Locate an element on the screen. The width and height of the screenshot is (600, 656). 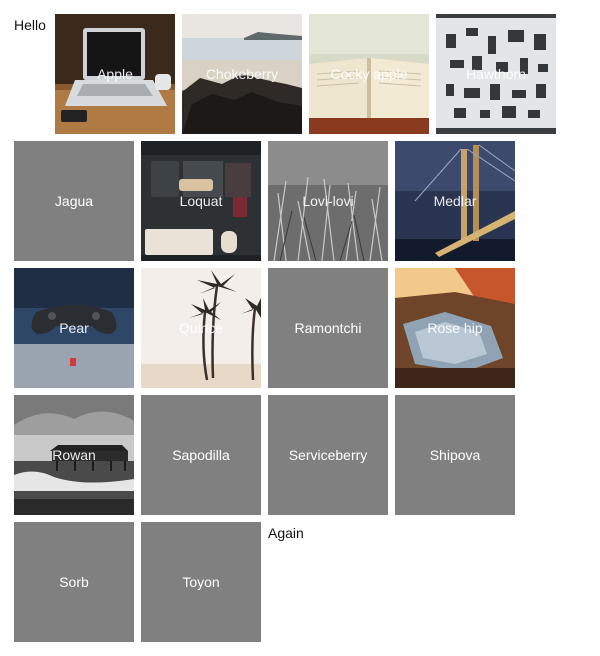
outro-text: Again is located at coordinates (286, 533).